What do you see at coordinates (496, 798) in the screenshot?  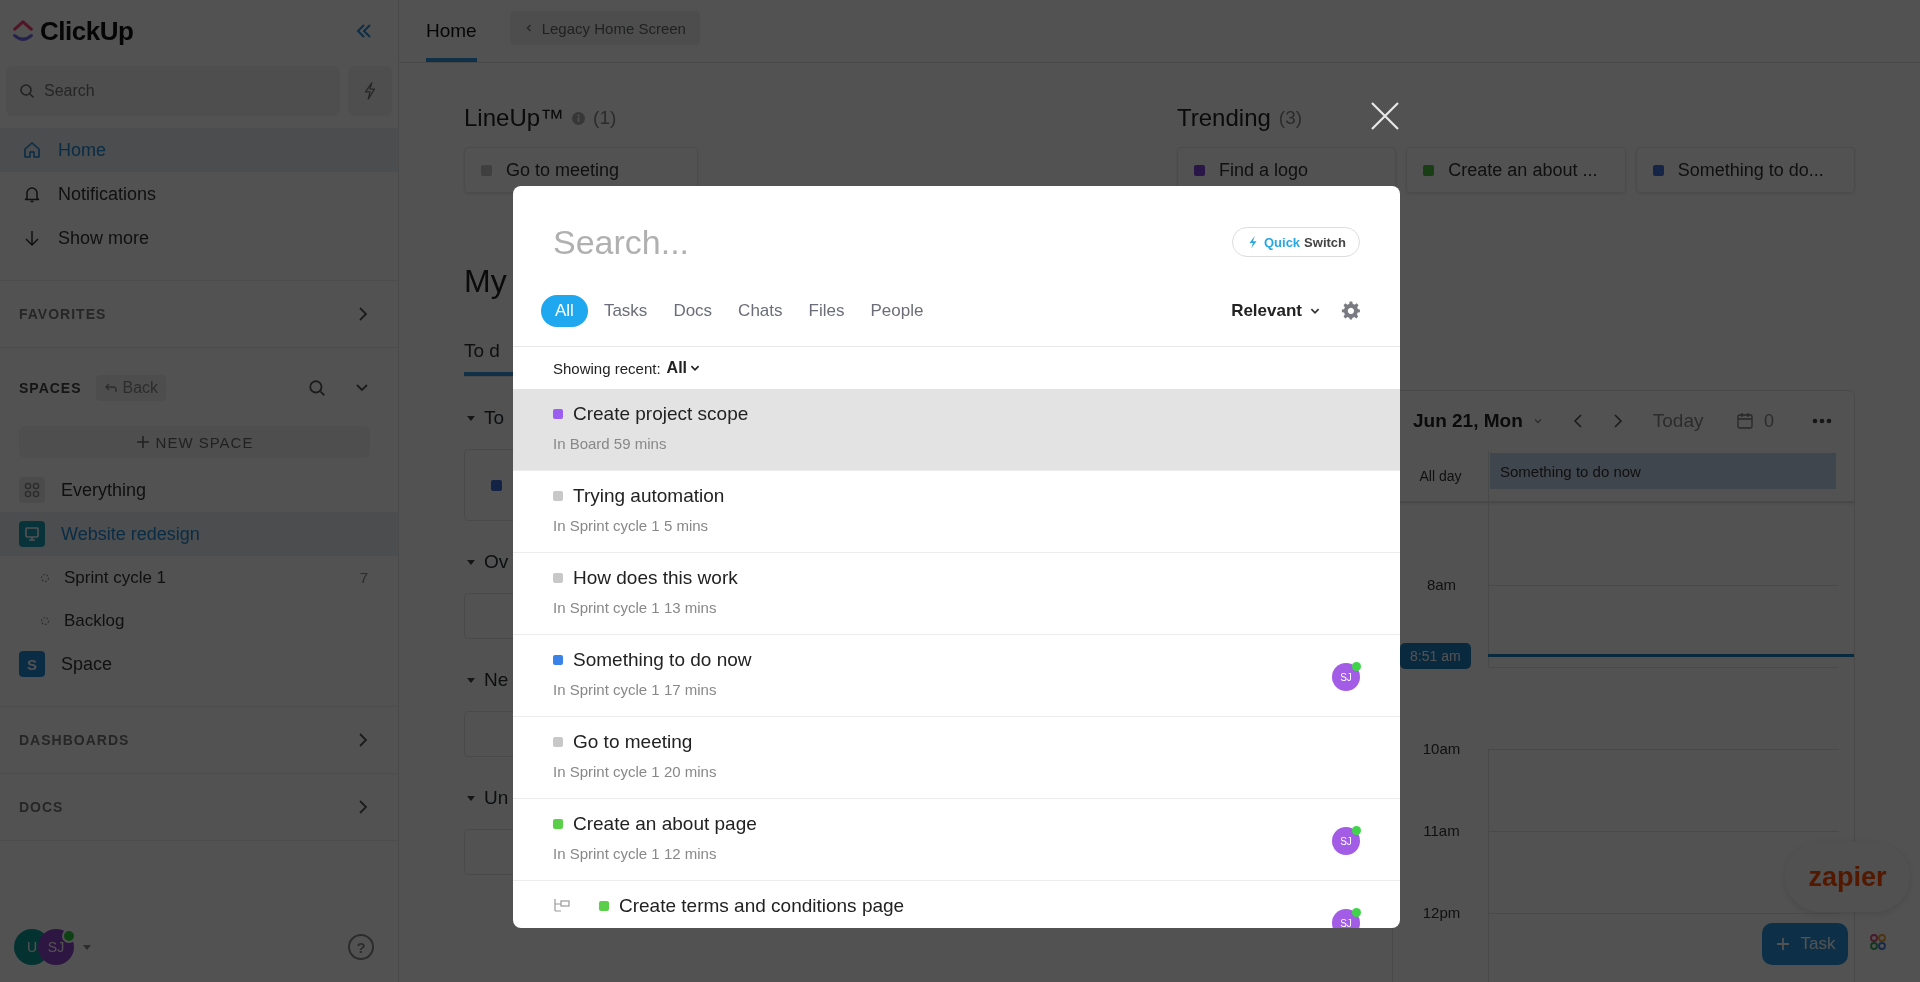 I see `group-title: Un` at bounding box center [496, 798].